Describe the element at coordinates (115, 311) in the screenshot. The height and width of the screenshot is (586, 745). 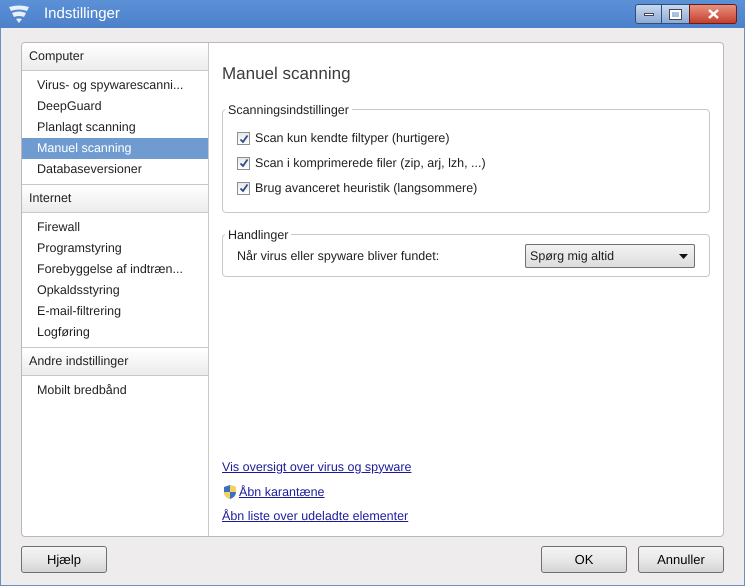
I see `sidebar-item: E-mail-filtrering` at that location.